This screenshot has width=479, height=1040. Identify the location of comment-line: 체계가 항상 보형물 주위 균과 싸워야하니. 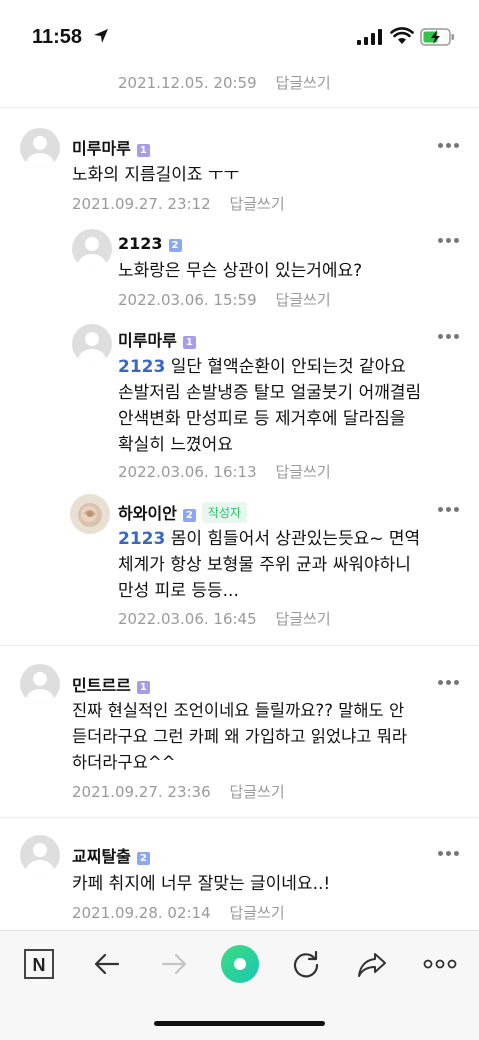
(264, 565).